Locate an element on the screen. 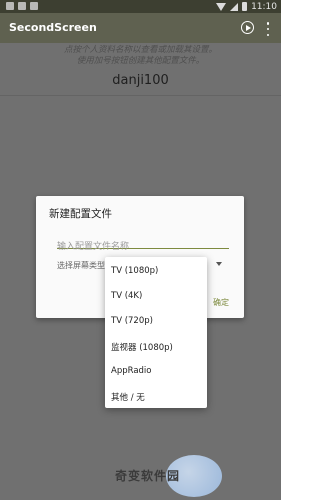 The height and width of the screenshot is (500, 320). option-appradio: AppRadio is located at coordinates (131, 371).